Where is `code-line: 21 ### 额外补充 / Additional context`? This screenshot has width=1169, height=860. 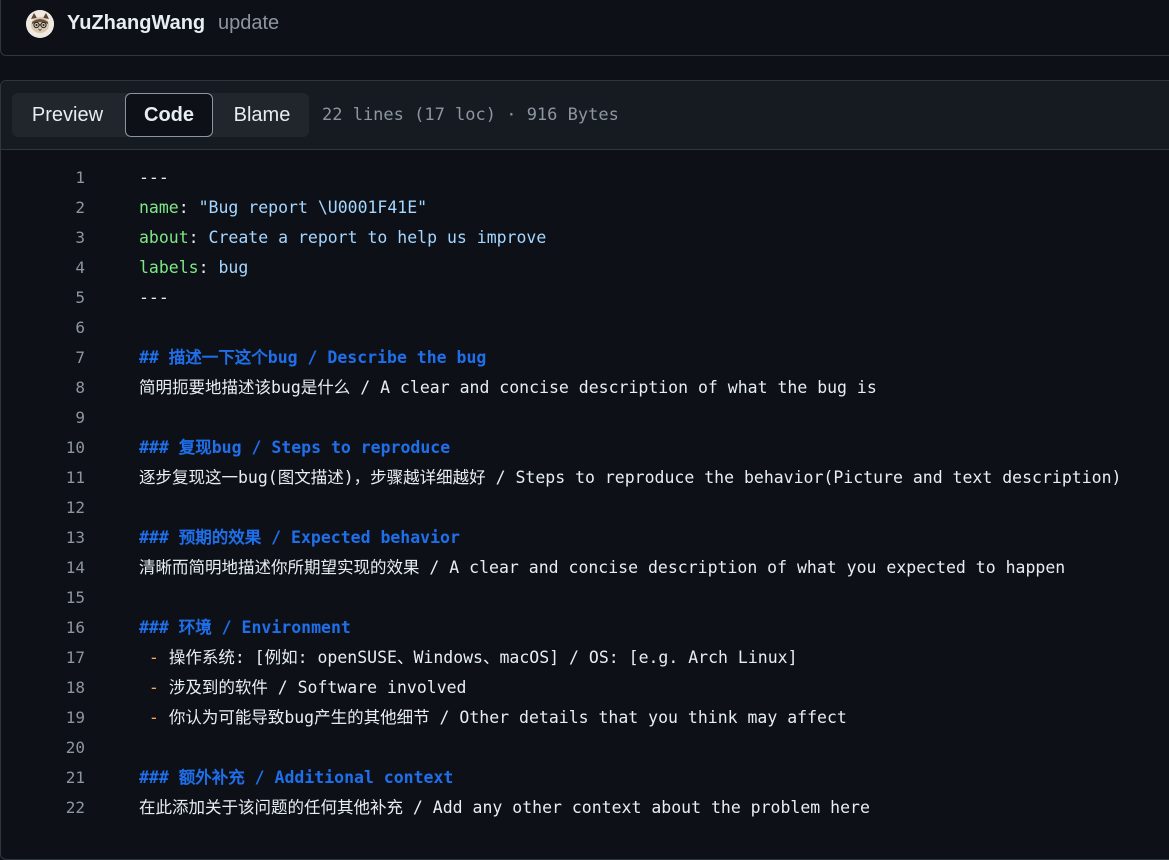 code-line: 21 ### 额外补充 / Additional context is located at coordinates (585, 778).